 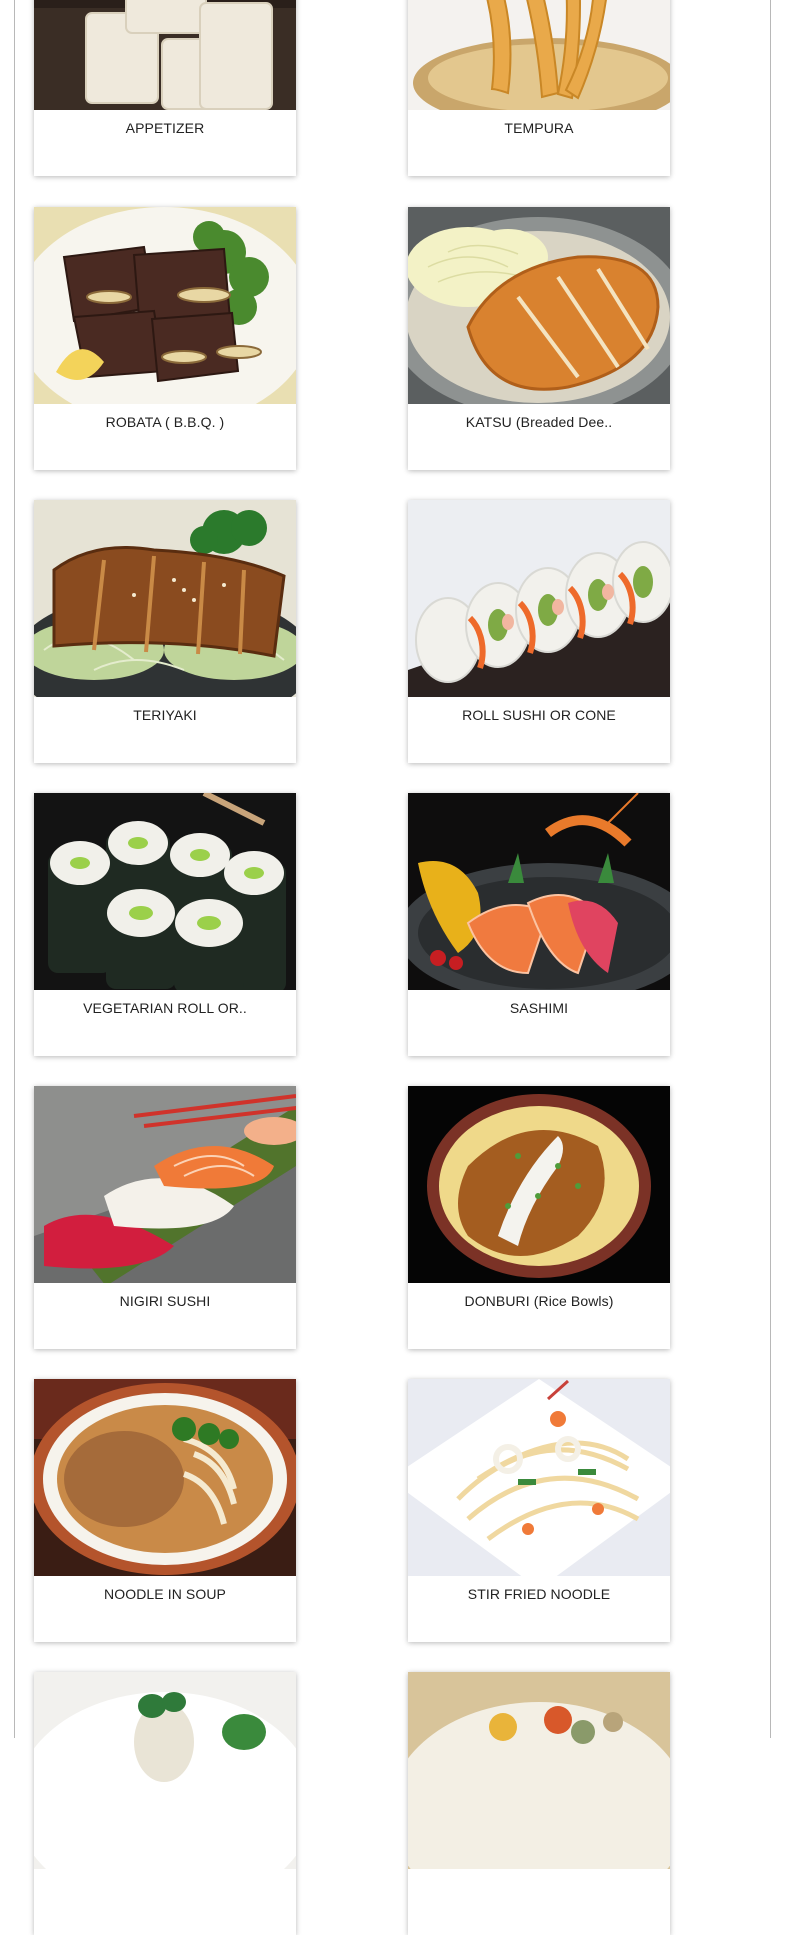 What do you see at coordinates (539, 1477) in the screenshot?
I see `yakisoba-photo` at bounding box center [539, 1477].